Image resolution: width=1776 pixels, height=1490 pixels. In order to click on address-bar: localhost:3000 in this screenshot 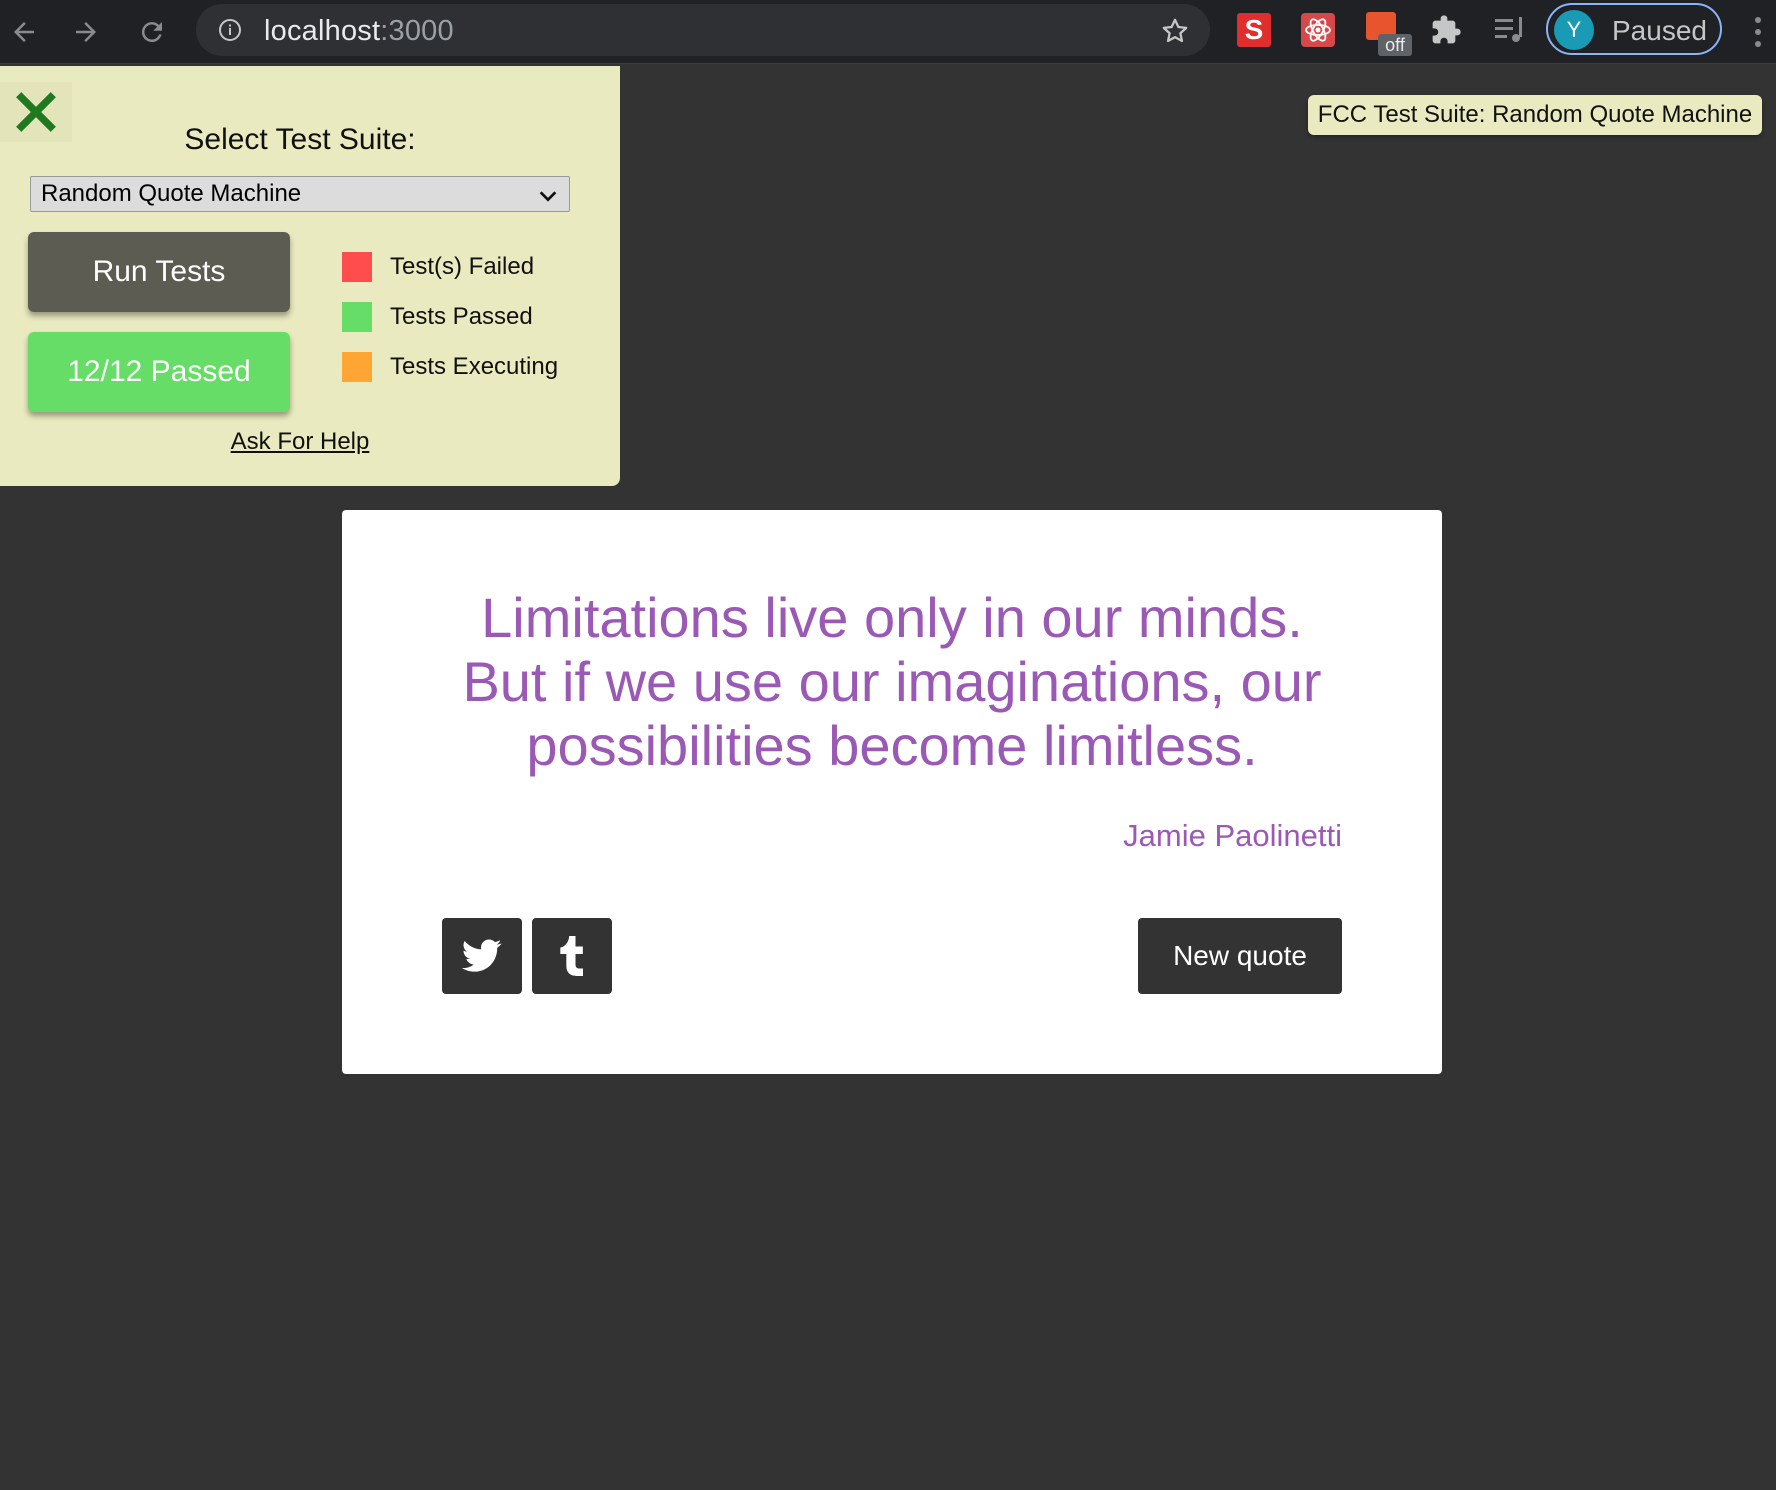, I will do `click(703, 30)`.